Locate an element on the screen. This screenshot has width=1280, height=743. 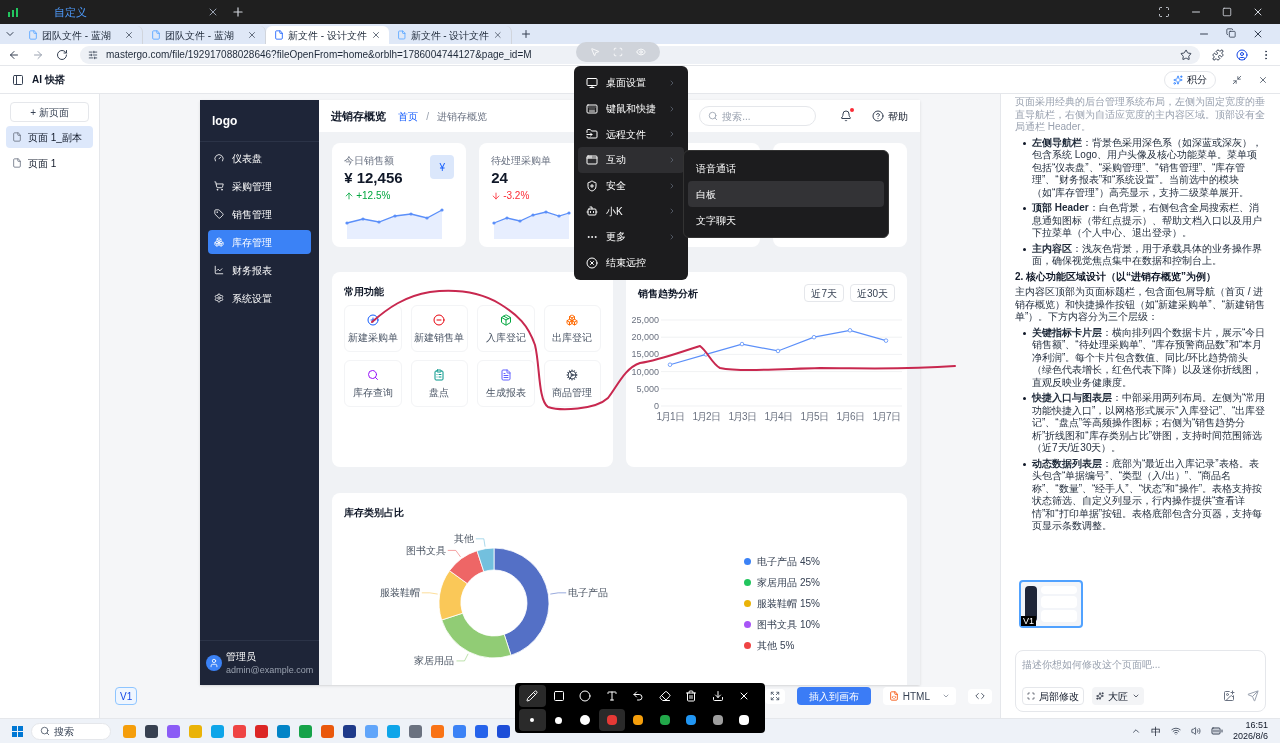
maximize-icon is located at coordinates (1227, 12).